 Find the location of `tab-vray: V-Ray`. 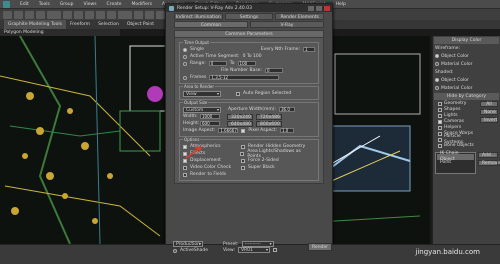

tab-vray: V-Ray is located at coordinates (287, 24).